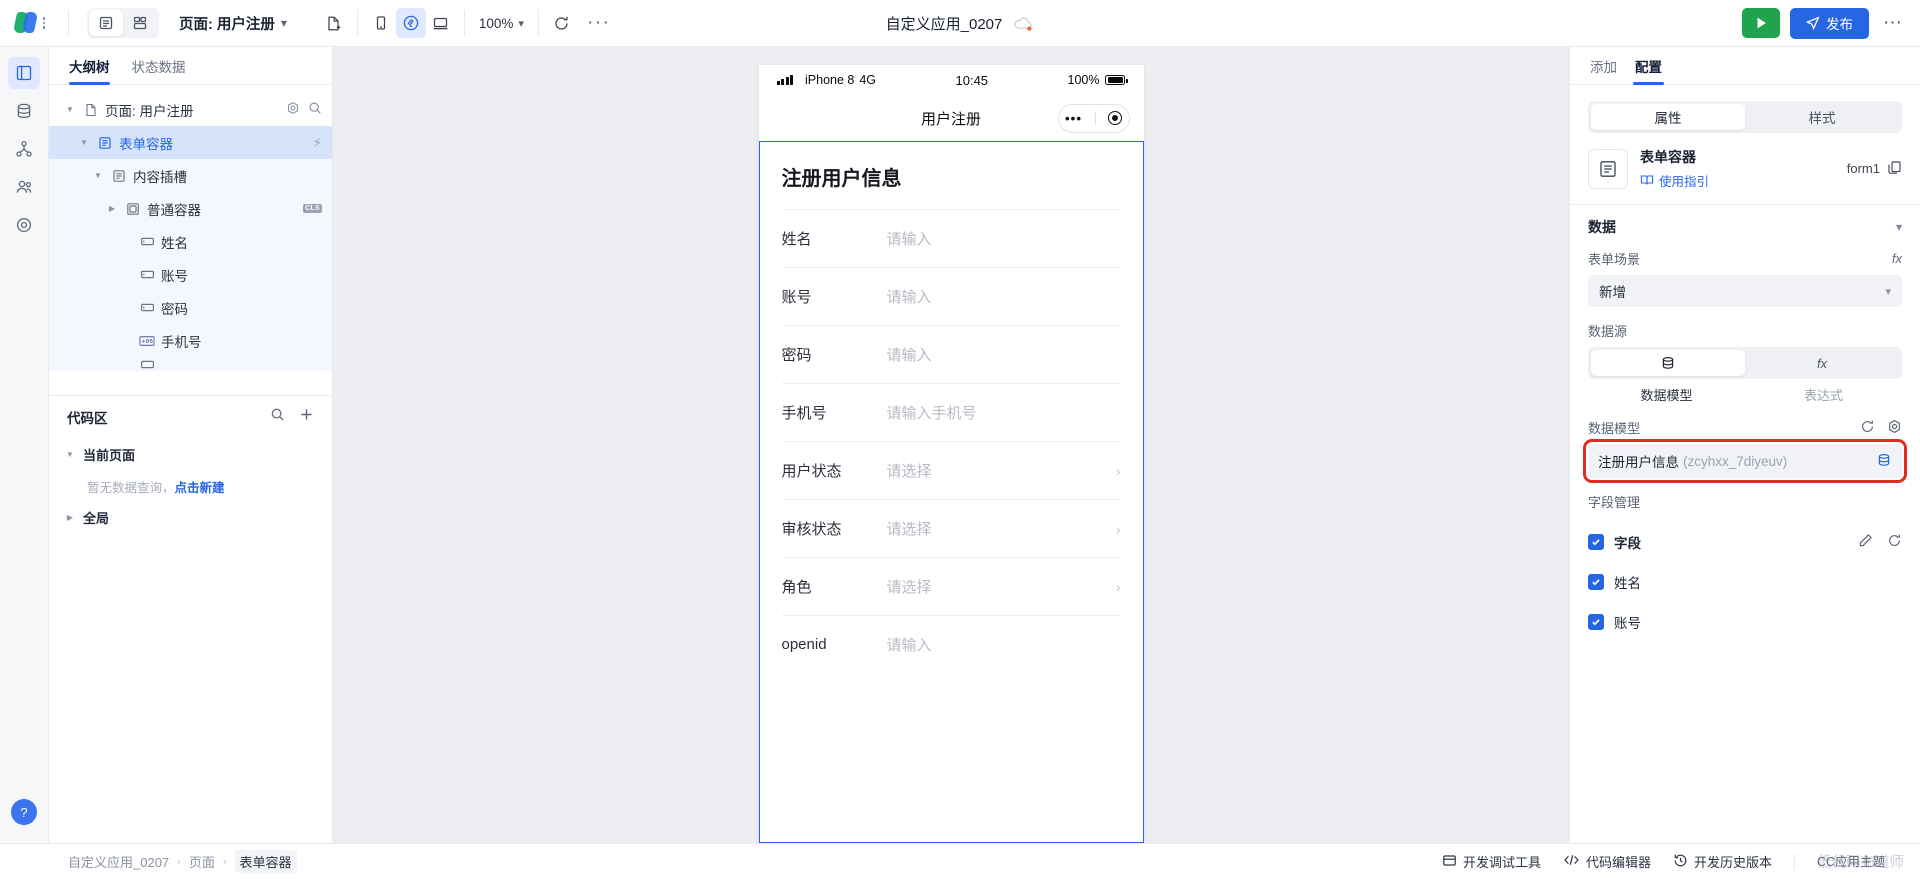 The width and height of the screenshot is (1920, 879). Describe the element at coordinates (24, 187) in the screenshot. I see `rail-item-roles` at that location.